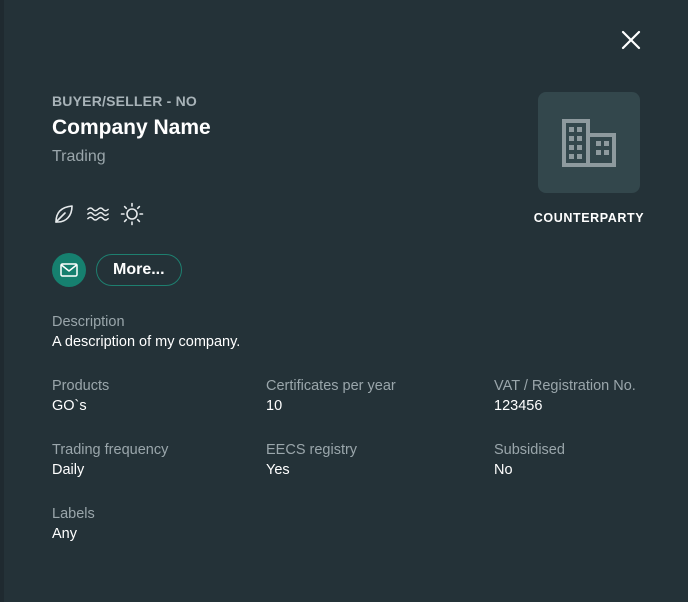 This screenshot has width=688, height=602. I want to click on mail-icon, so click(69, 270).